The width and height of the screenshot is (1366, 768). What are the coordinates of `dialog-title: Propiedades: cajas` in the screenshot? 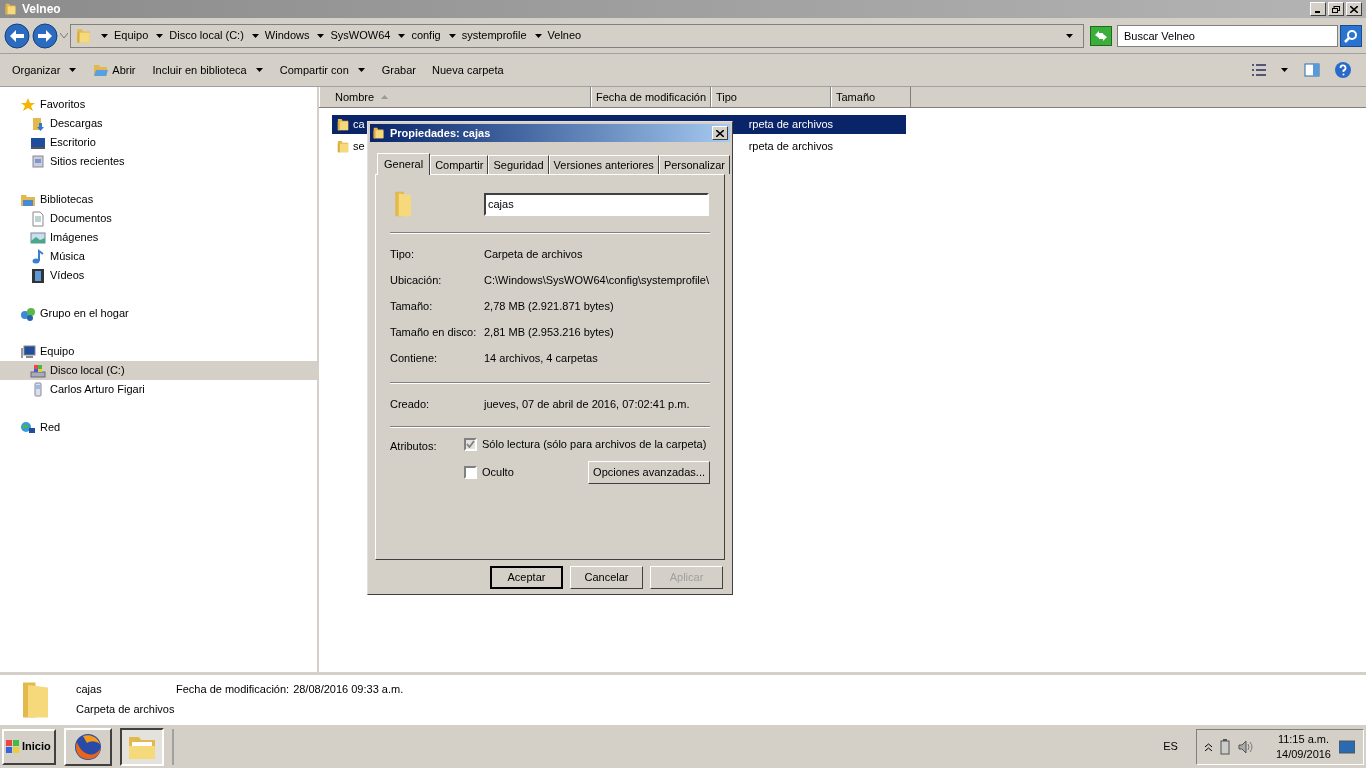 It's located at (440, 133).